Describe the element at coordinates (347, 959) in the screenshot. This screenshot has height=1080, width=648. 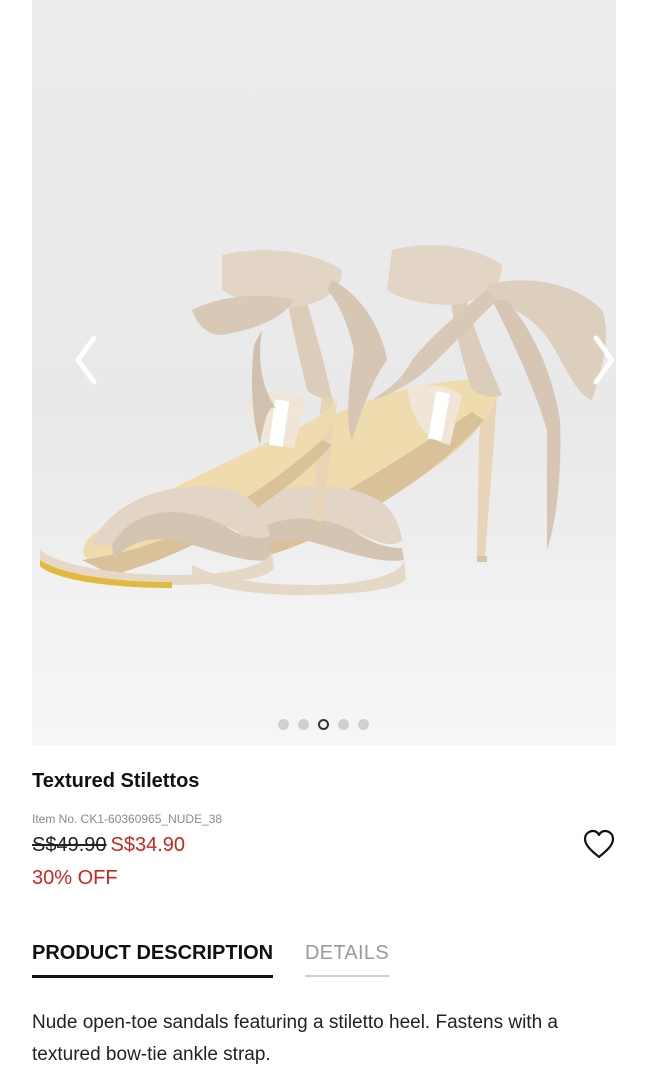
I see `tab-details: DETAILS` at that location.